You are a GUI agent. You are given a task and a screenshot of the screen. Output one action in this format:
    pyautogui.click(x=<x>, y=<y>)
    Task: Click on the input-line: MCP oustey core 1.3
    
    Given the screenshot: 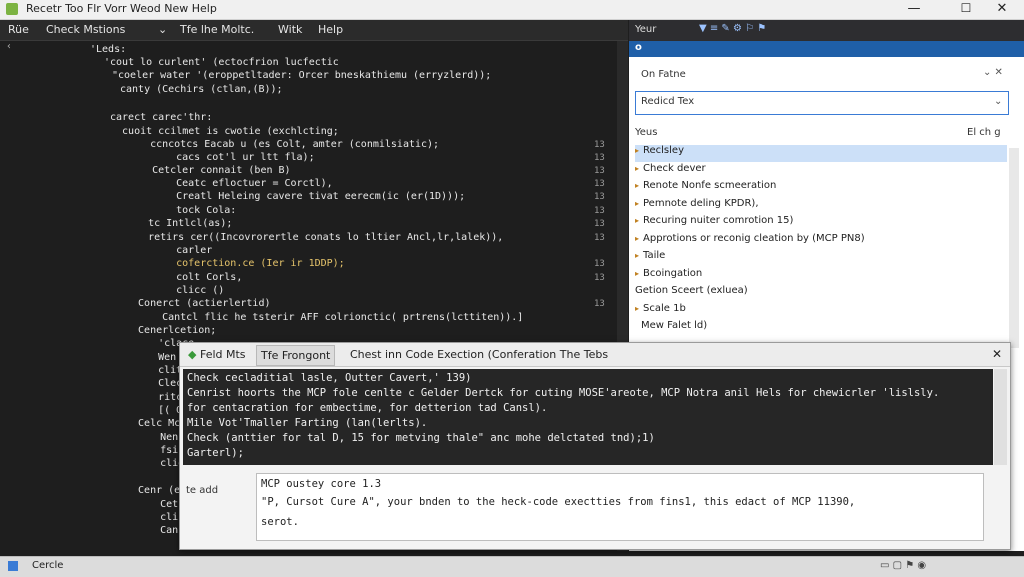 What is the action you would take?
    pyautogui.click(x=321, y=484)
    